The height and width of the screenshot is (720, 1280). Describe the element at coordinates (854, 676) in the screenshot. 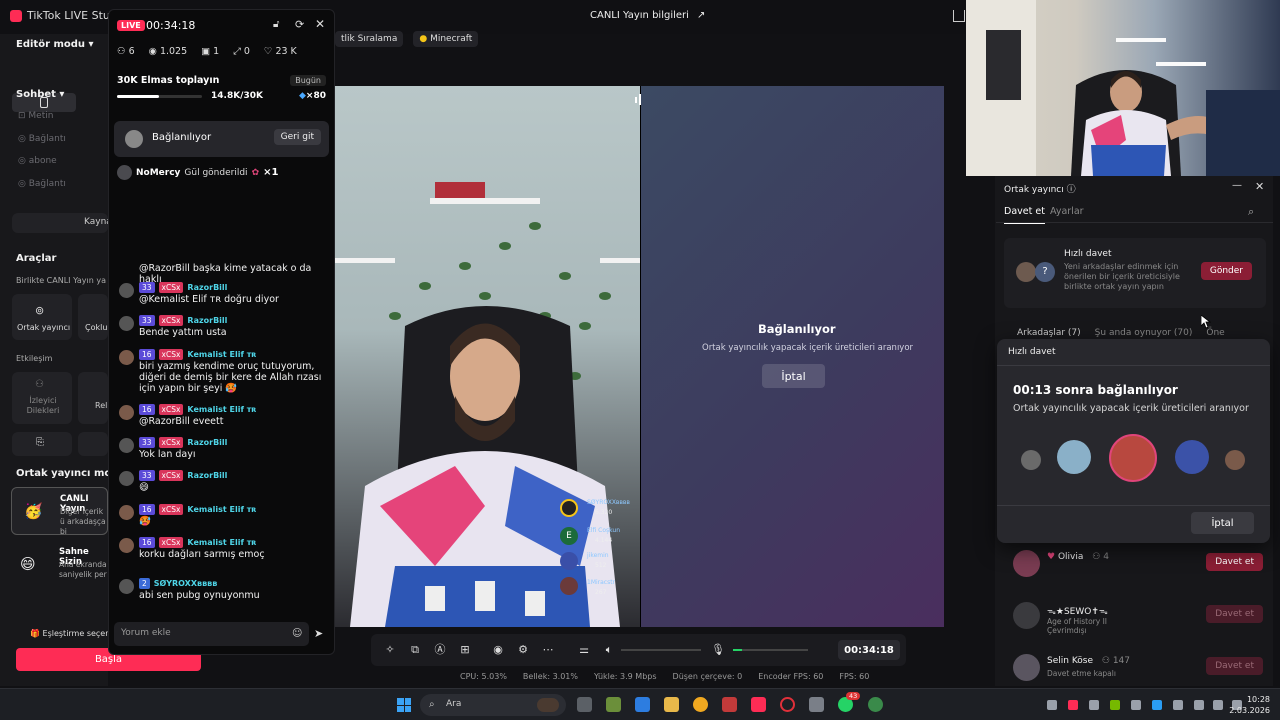

I see `fps-stat: FPS: 60` at that location.